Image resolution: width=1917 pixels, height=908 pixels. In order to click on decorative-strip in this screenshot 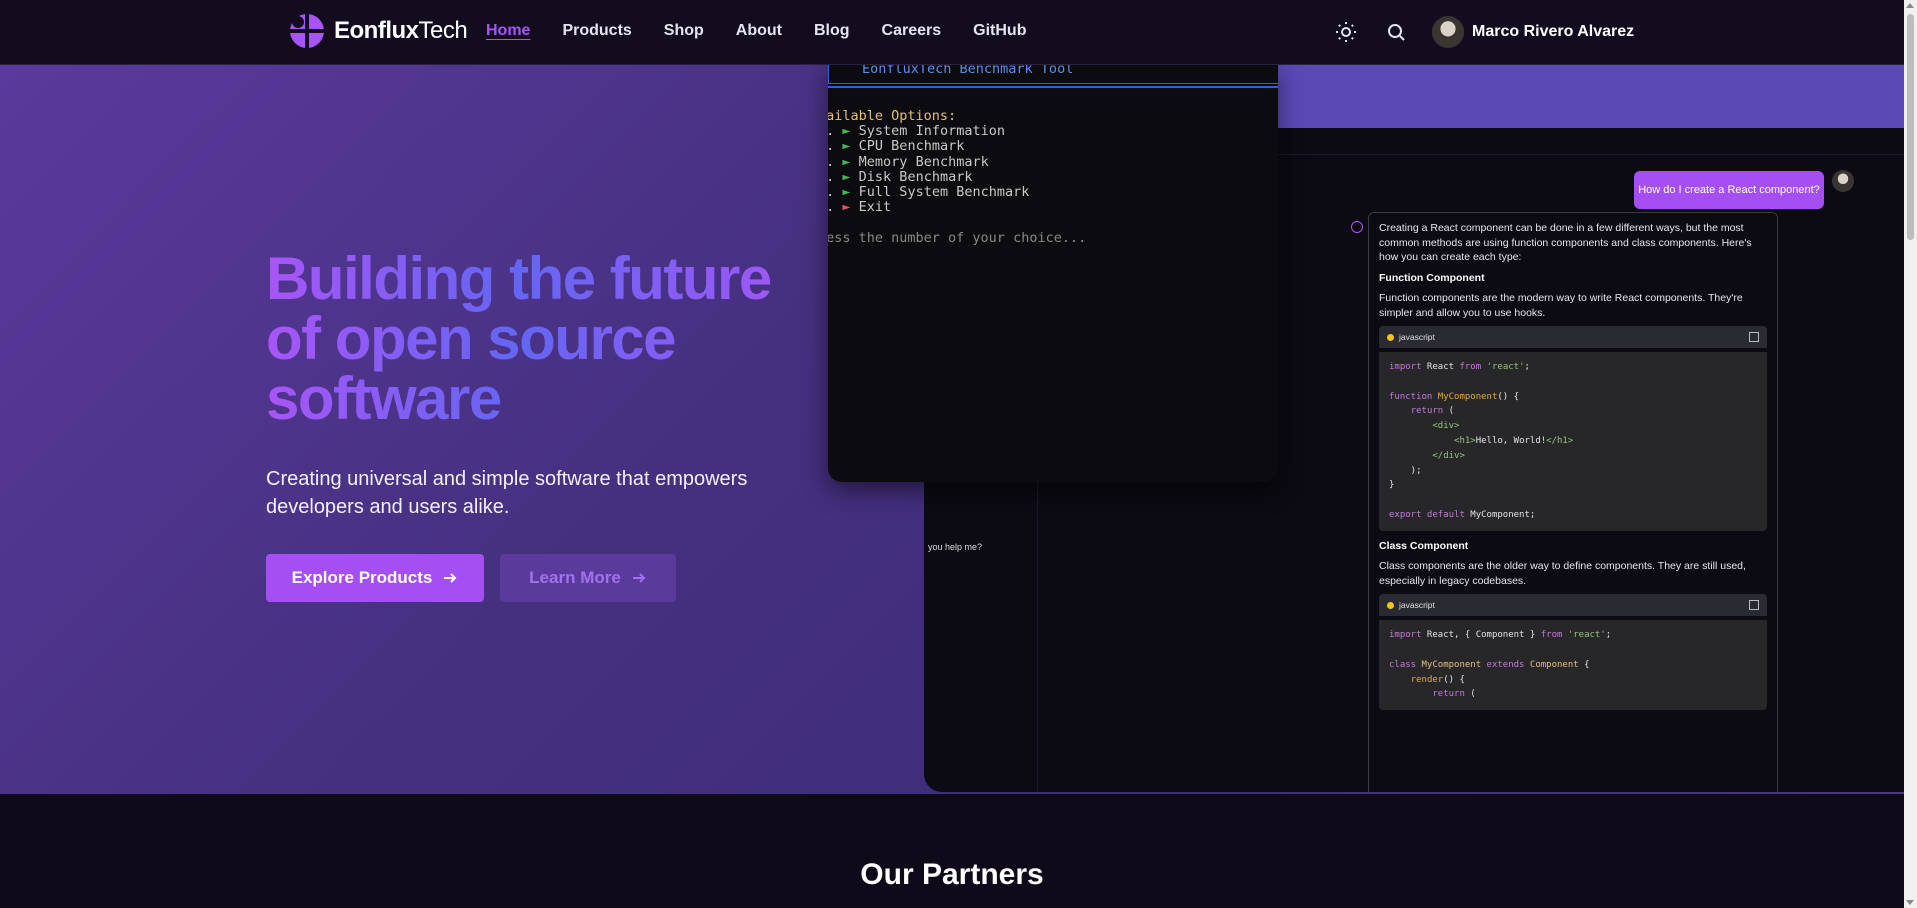, I will do `click(1591, 96)`.